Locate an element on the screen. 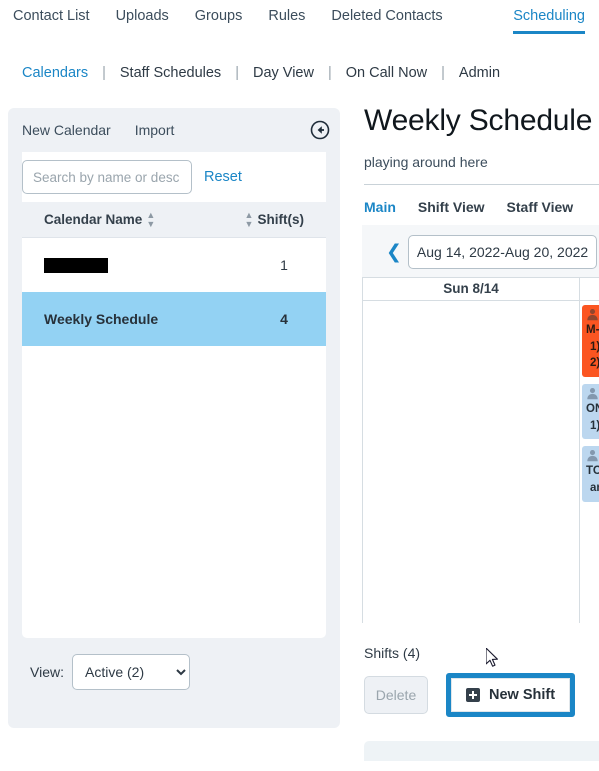  table-row: 1 is located at coordinates (174, 265).